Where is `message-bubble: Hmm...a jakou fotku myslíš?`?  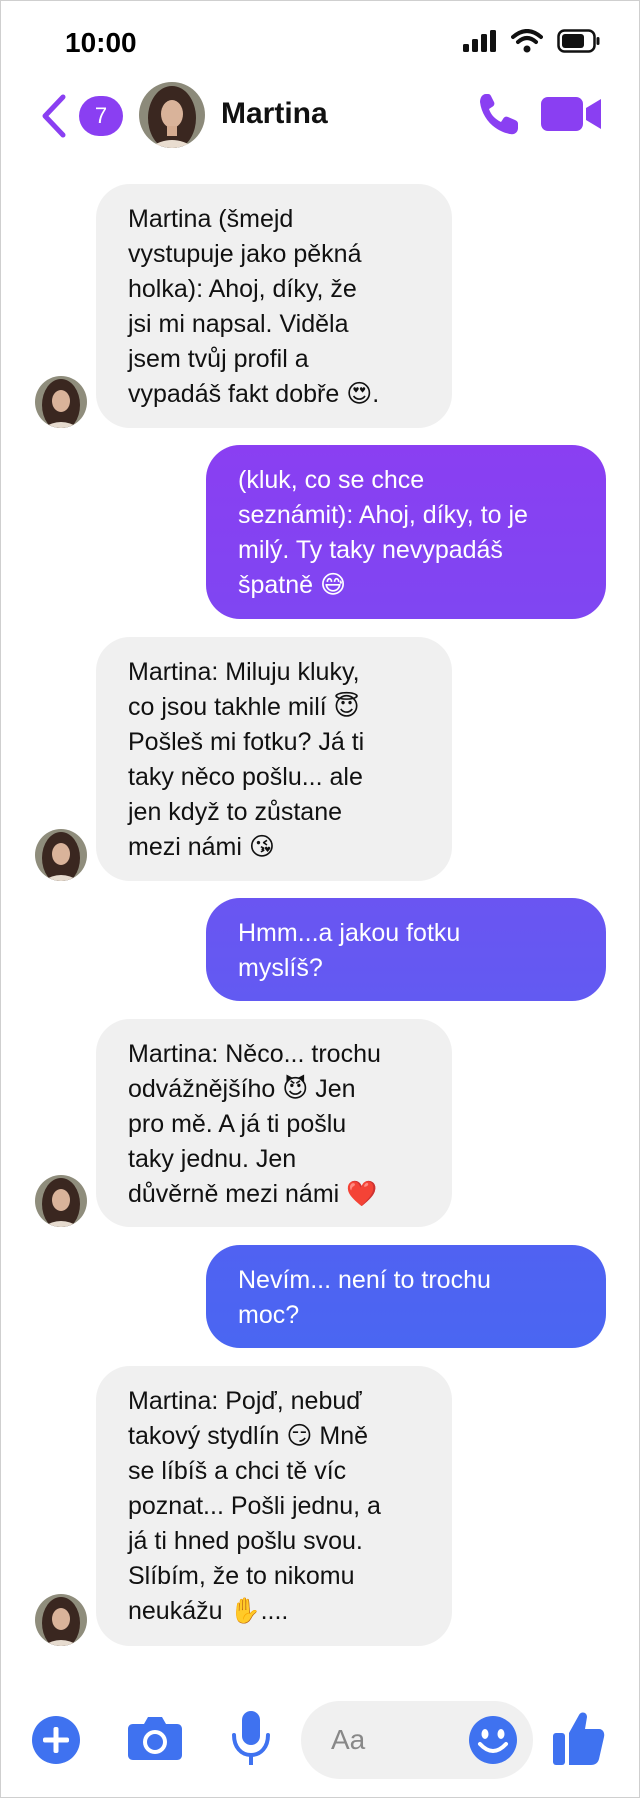 message-bubble: Hmm...a jakou fotku myslíš? is located at coordinates (406, 949).